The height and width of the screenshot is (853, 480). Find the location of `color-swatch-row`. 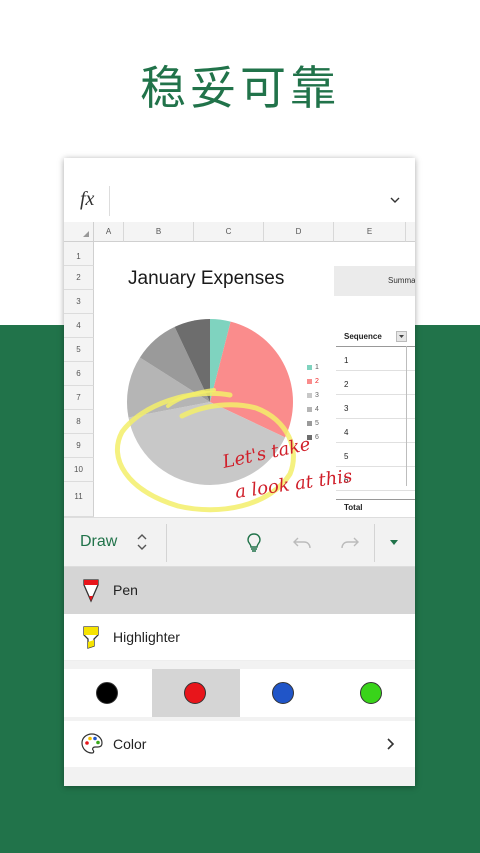

color-swatch-row is located at coordinates (239, 693).